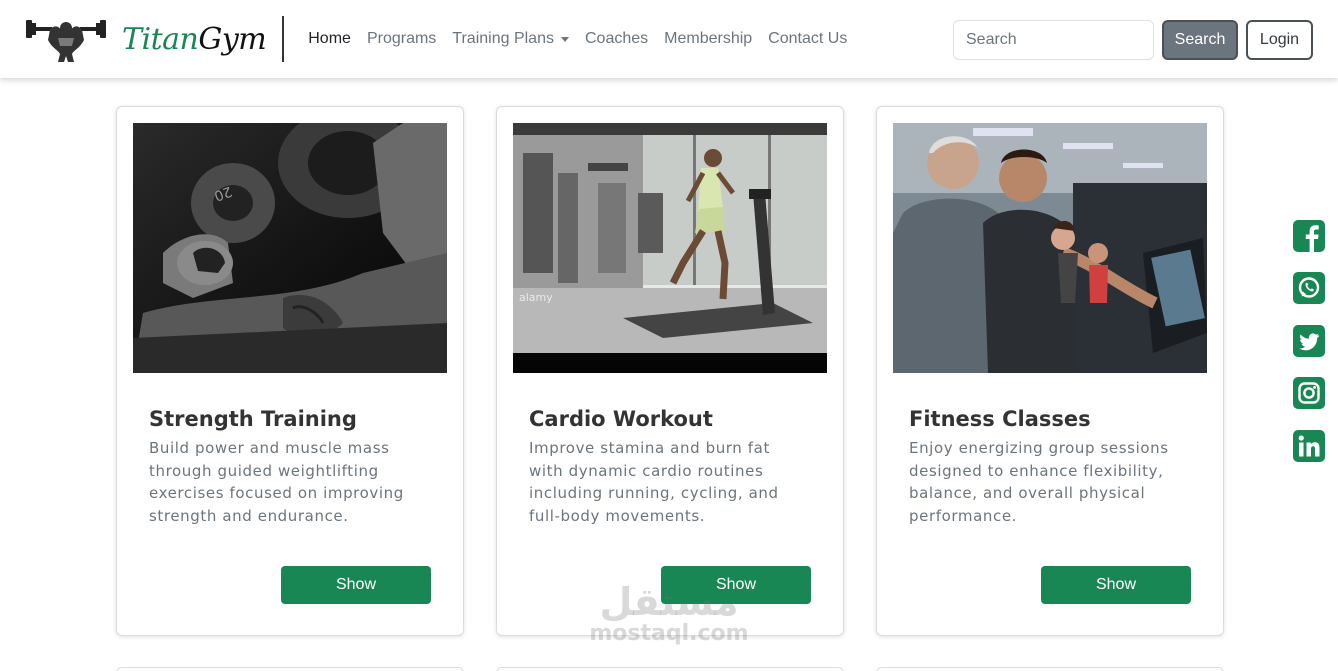  I want to click on search-input, so click(1053, 40).